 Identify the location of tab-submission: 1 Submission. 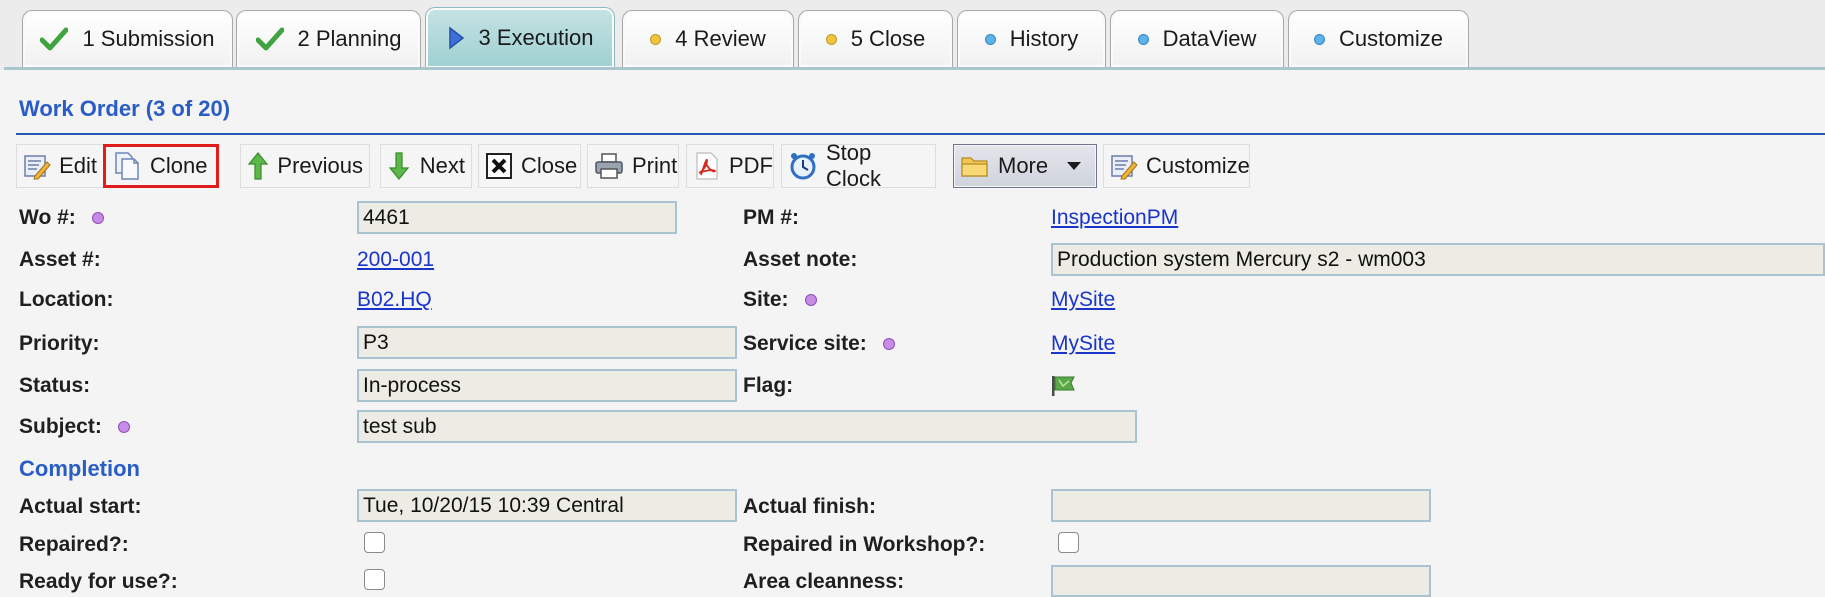
(127, 38).